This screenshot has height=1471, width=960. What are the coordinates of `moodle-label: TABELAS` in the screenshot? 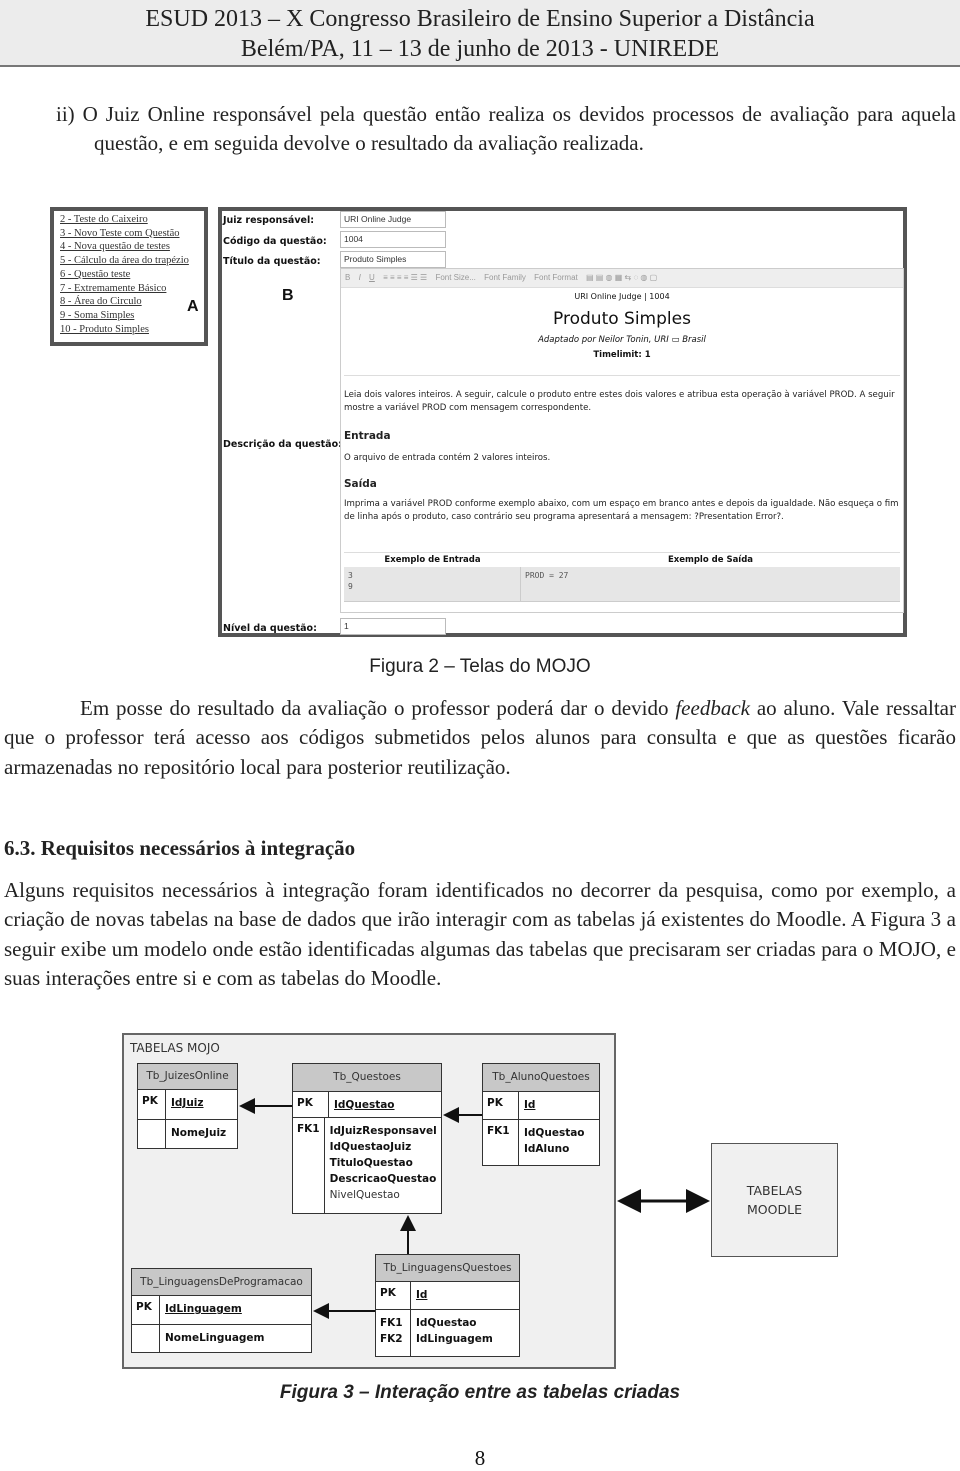 It's located at (774, 1190).